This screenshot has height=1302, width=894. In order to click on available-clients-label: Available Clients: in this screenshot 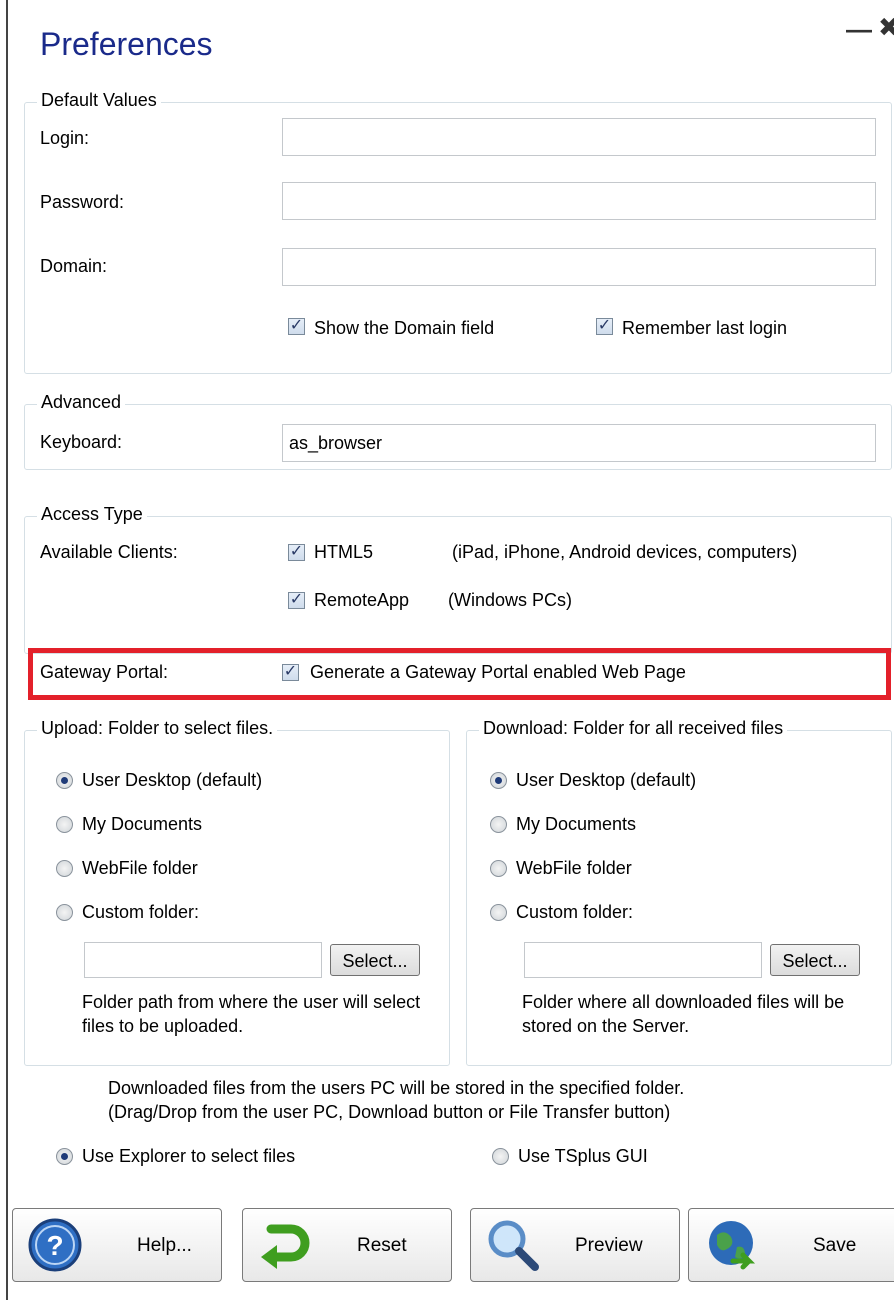, I will do `click(109, 552)`.